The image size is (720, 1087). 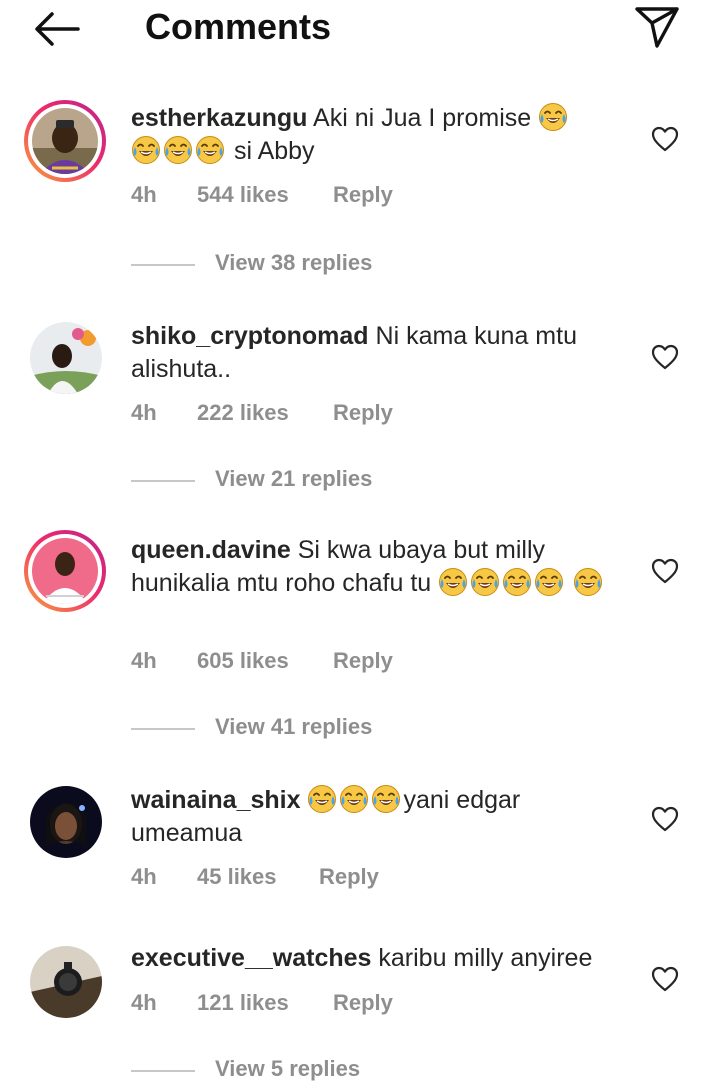 What do you see at coordinates (243, 195) in the screenshot?
I see `comment-likes: 544 likes` at bounding box center [243, 195].